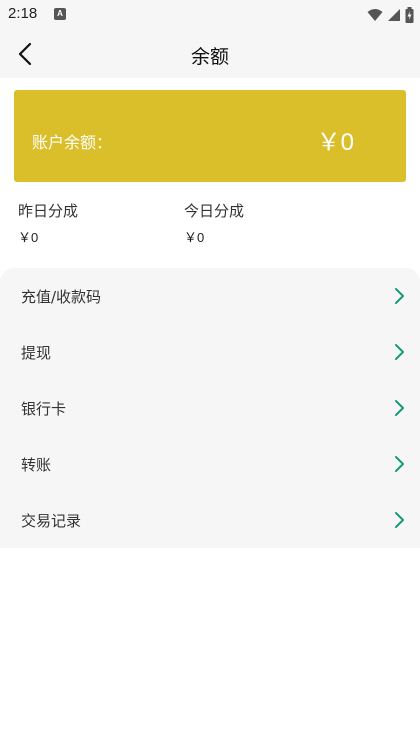 This screenshot has height=746, width=420. Describe the element at coordinates (51, 521) in the screenshot. I see `menu-item-label: 交易记录` at that location.